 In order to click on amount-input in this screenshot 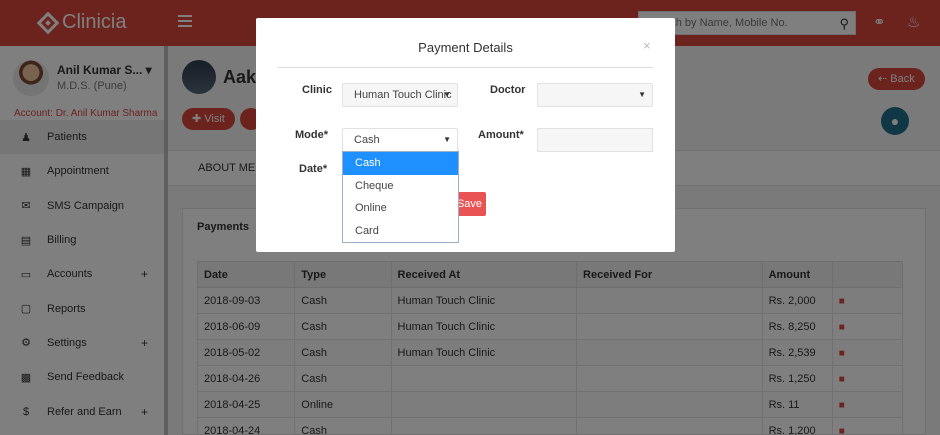, I will do `click(595, 140)`.